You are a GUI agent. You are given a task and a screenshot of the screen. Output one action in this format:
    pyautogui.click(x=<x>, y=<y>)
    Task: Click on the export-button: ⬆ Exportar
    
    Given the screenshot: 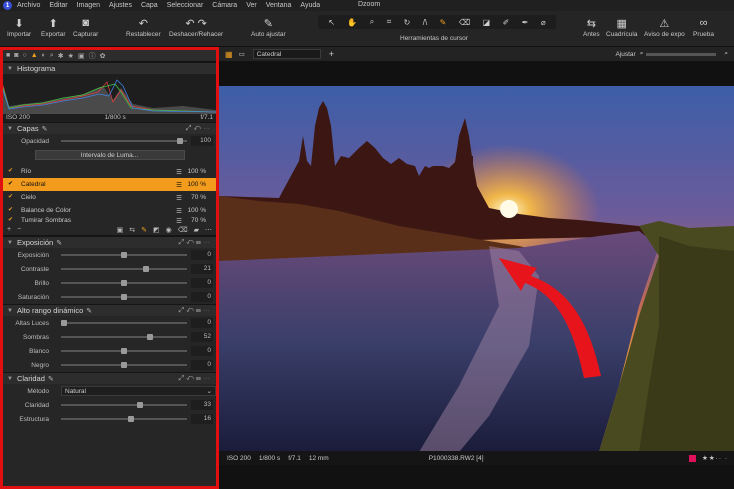 What is the action you would take?
    pyautogui.click(x=53, y=27)
    